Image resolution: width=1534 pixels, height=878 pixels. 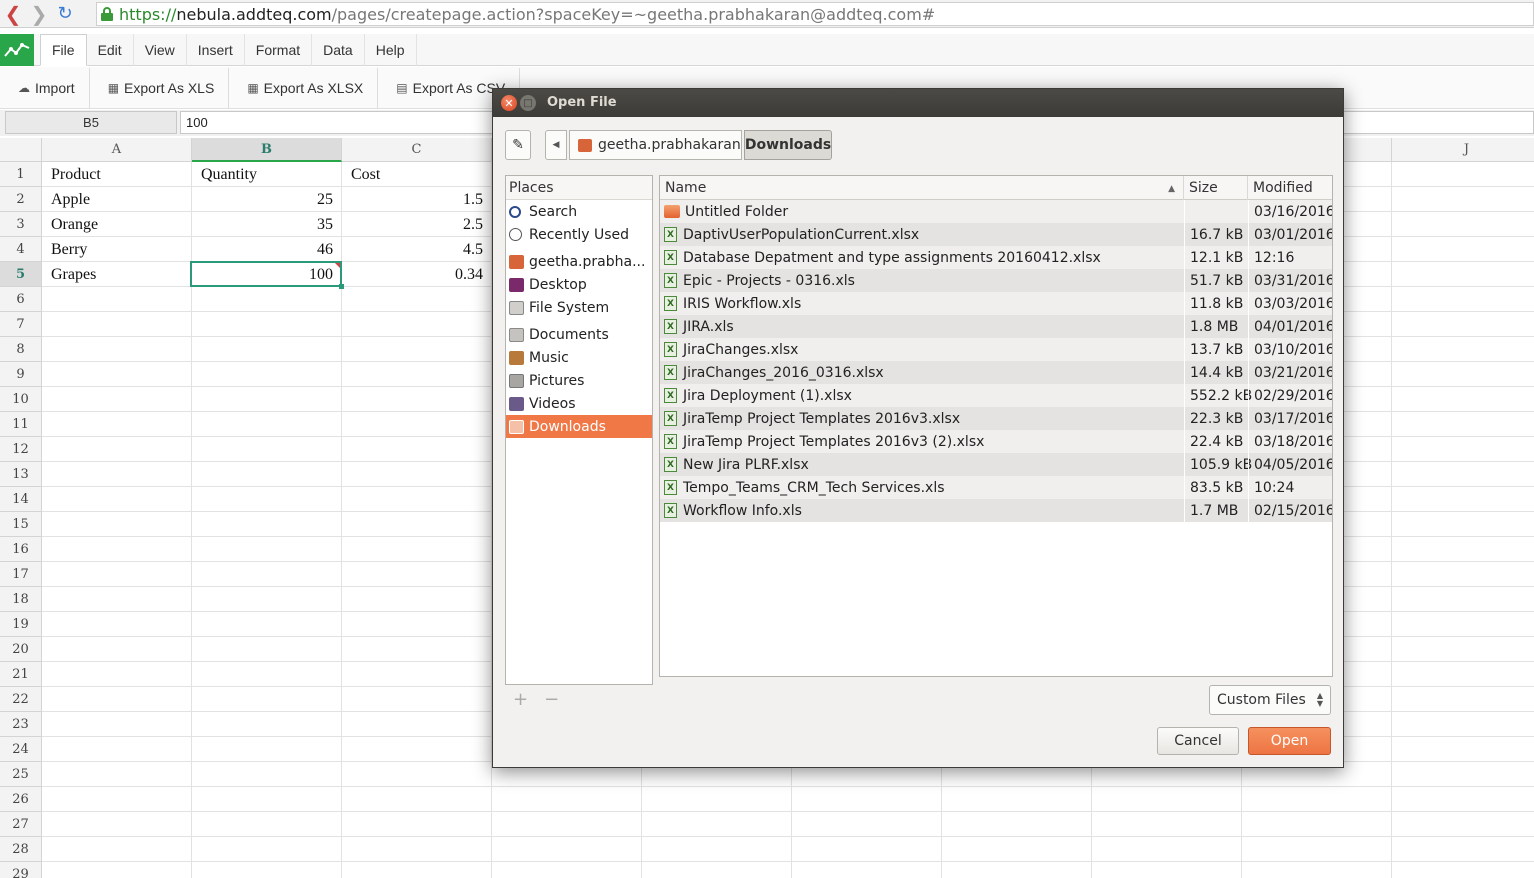 What do you see at coordinates (21, 624) in the screenshot?
I see `row-header: 19` at bounding box center [21, 624].